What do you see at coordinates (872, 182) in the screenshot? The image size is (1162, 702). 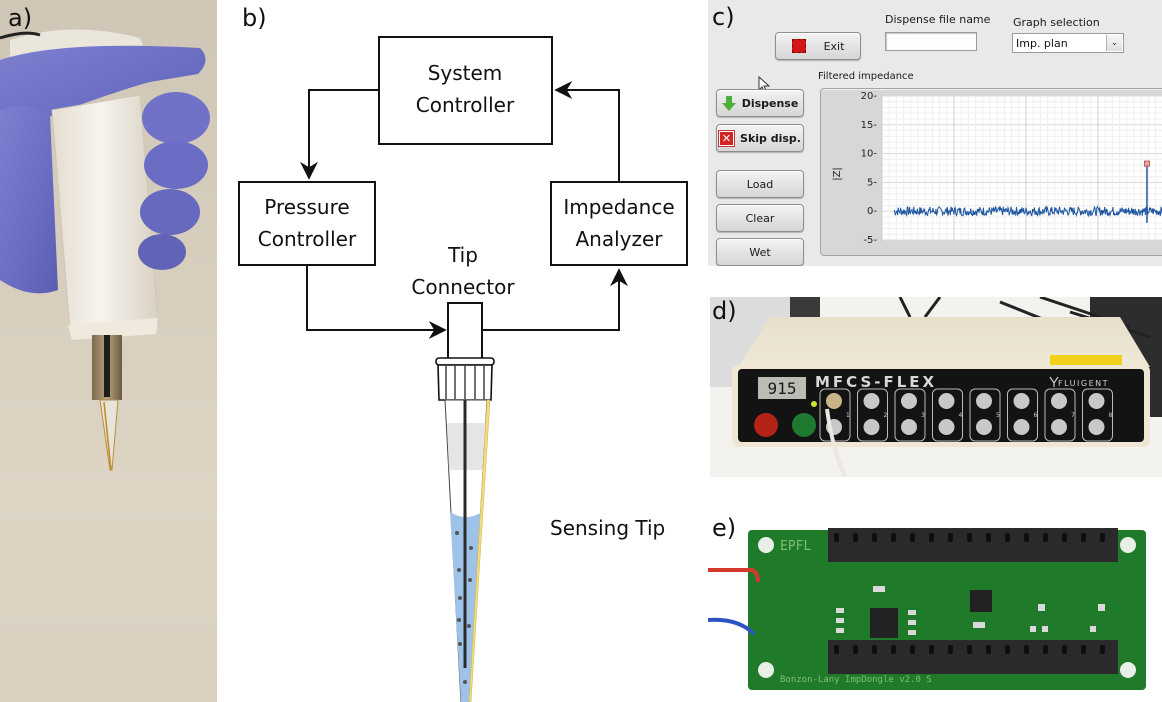 I see `y-tick-label: 5-` at bounding box center [872, 182].